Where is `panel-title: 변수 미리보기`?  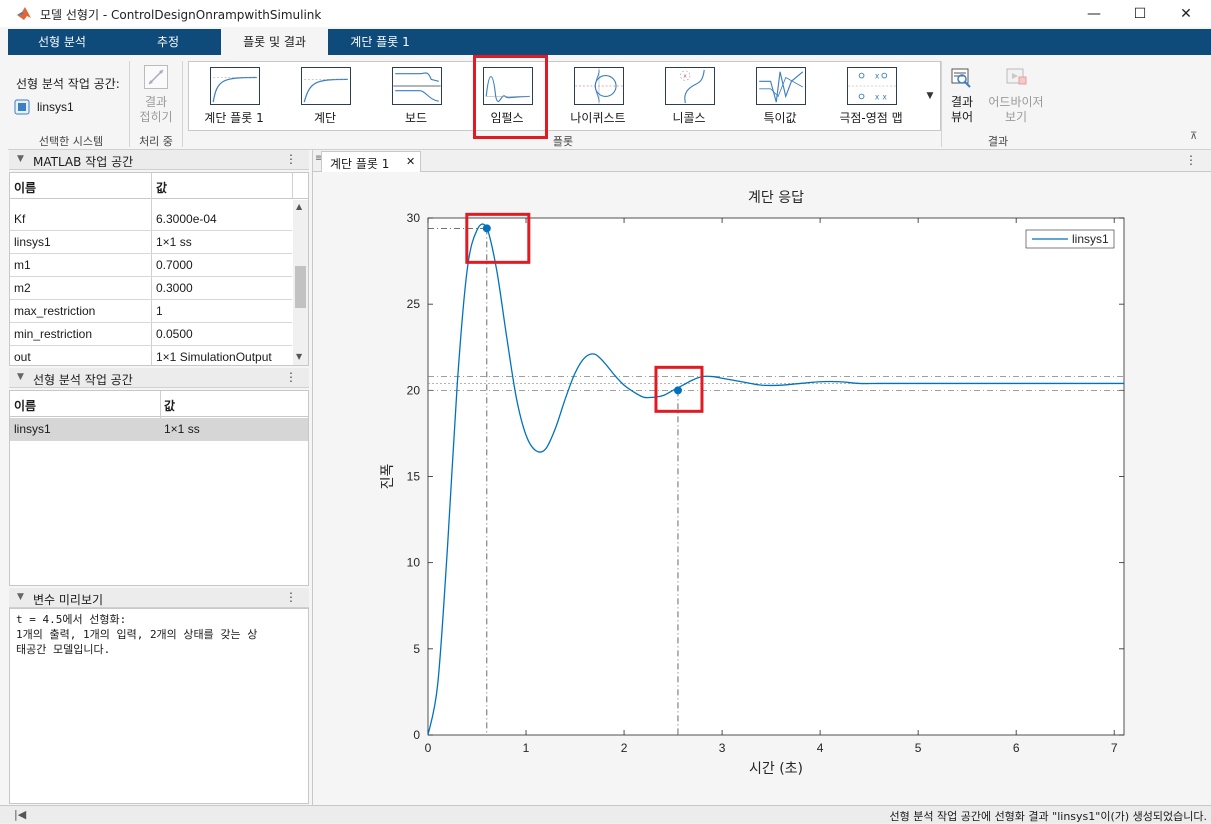
panel-title: 변수 미리보기 is located at coordinates (68, 600).